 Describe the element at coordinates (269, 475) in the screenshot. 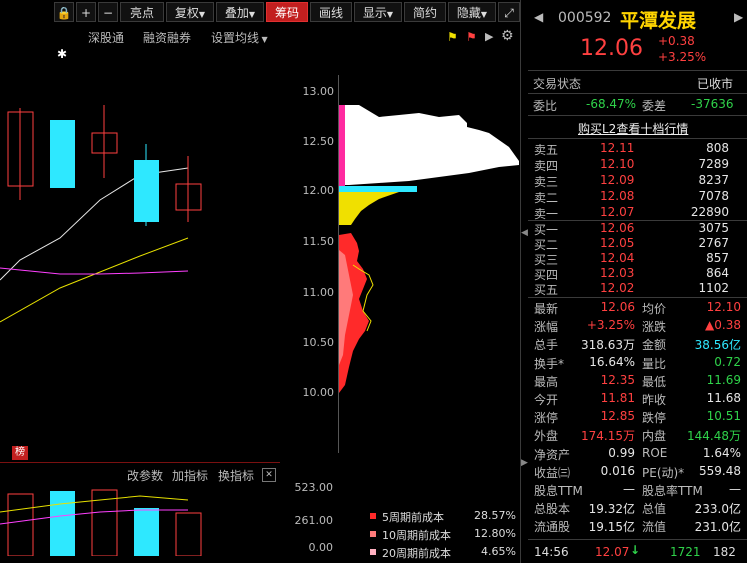

I see `close-indicator-icon: ✕` at that location.